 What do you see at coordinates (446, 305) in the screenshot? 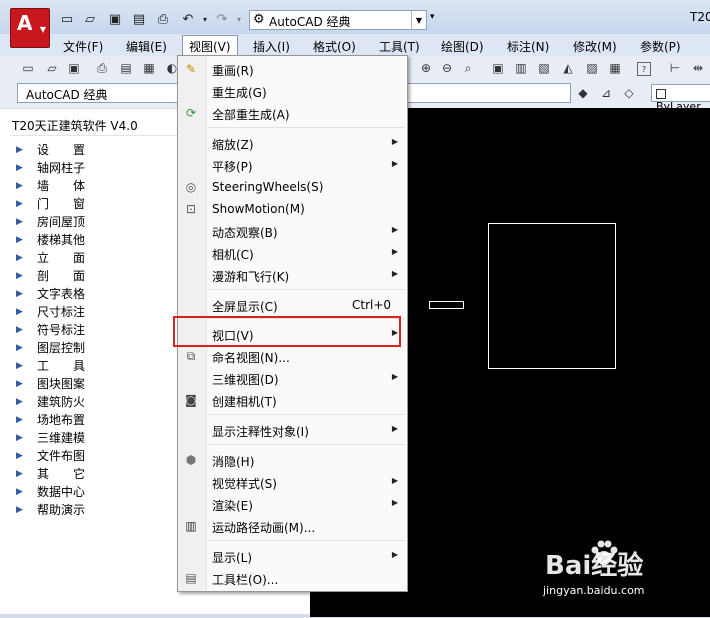
I see `drawn-small-rectangle` at bounding box center [446, 305].